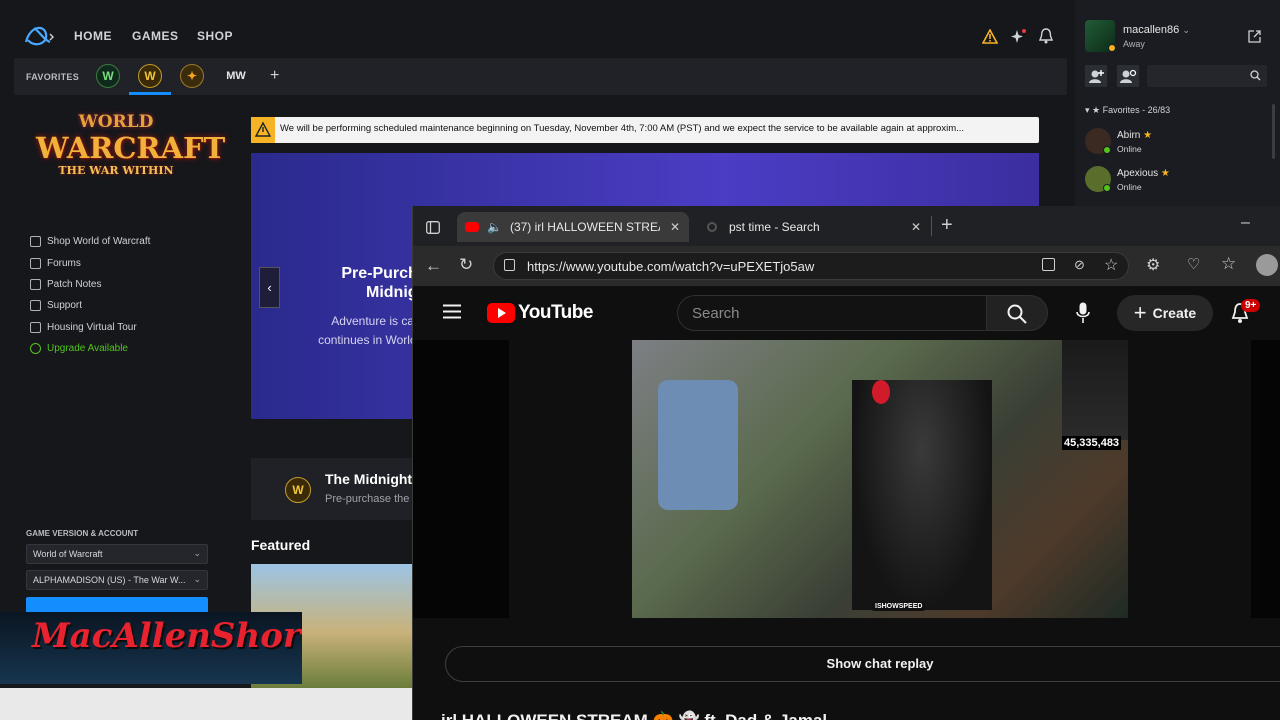  Describe the element at coordinates (151, 648) in the screenshot. I see `macallenshorts-watermark: MacAllenShorts` at that location.